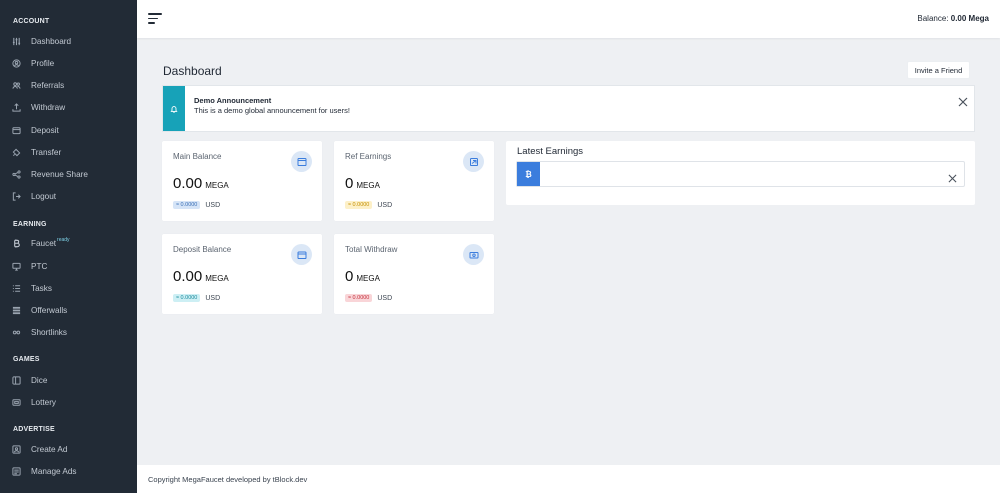 Image resolution: width=1000 pixels, height=493 pixels. I want to click on layout-icon, so click(18, 471).